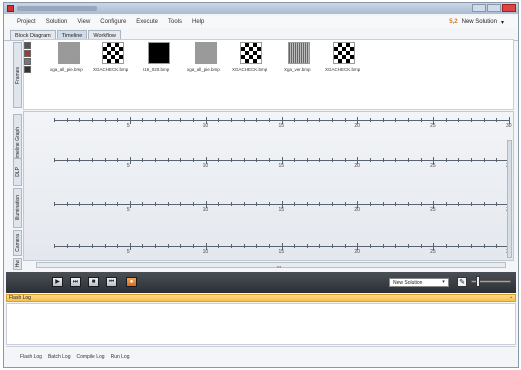 The width and height of the screenshot is (521, 370). I want to click on scroll-thumb: ▪▪▪, so click(279, 266).